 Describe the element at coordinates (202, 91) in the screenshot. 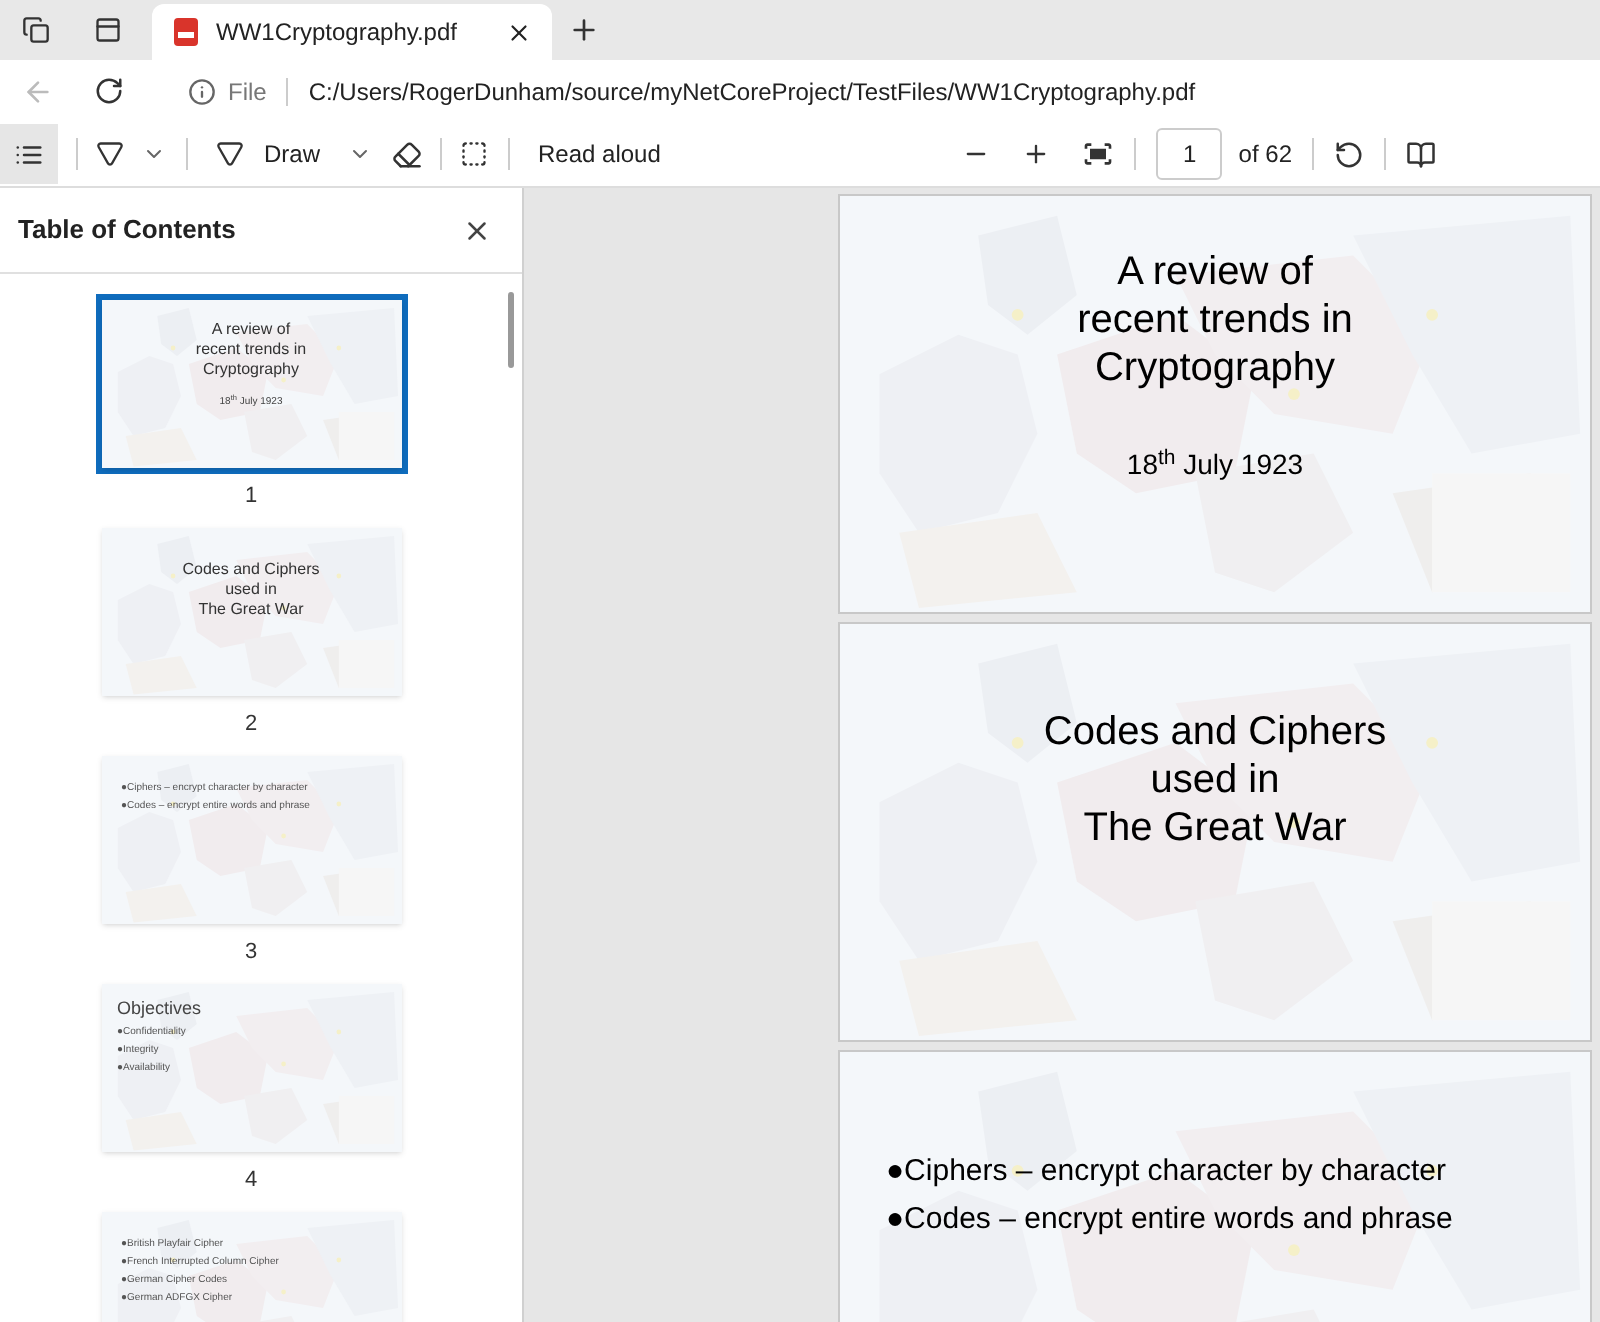

I see `info-icon` at that location.